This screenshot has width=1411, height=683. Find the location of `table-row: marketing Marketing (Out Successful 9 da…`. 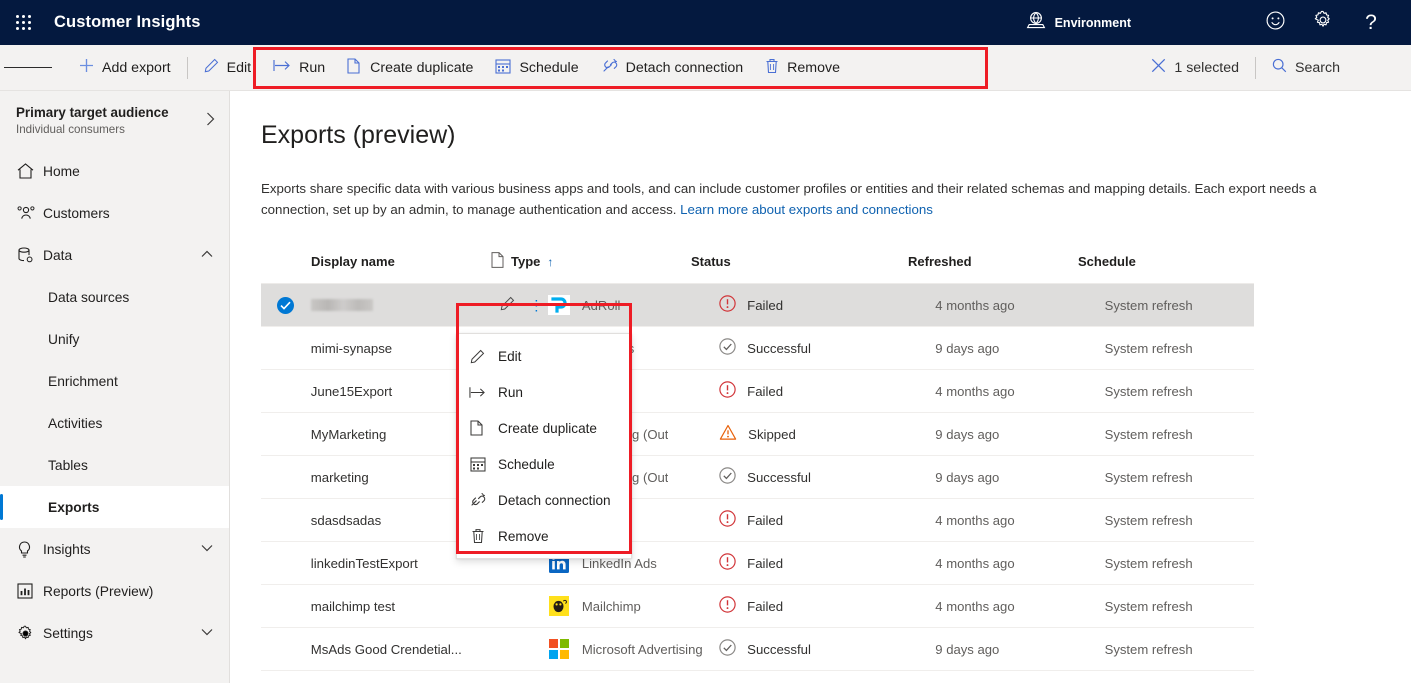

table-row: marketing Marketing (Out Successful 9 da… is located at coordinates (757, 477).